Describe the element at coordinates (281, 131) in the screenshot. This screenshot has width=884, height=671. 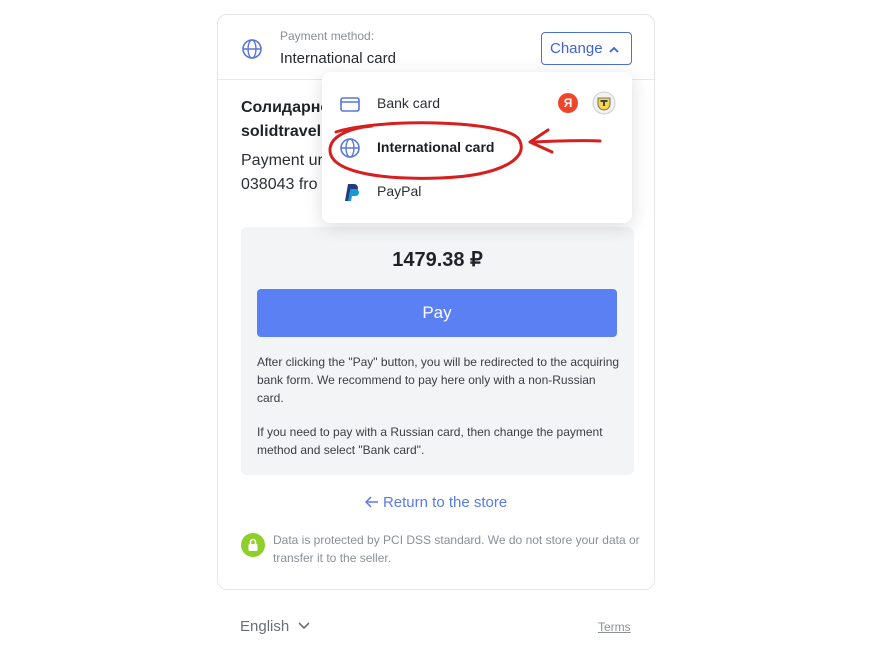
I see `merchant-site: solidtravel` at that location.